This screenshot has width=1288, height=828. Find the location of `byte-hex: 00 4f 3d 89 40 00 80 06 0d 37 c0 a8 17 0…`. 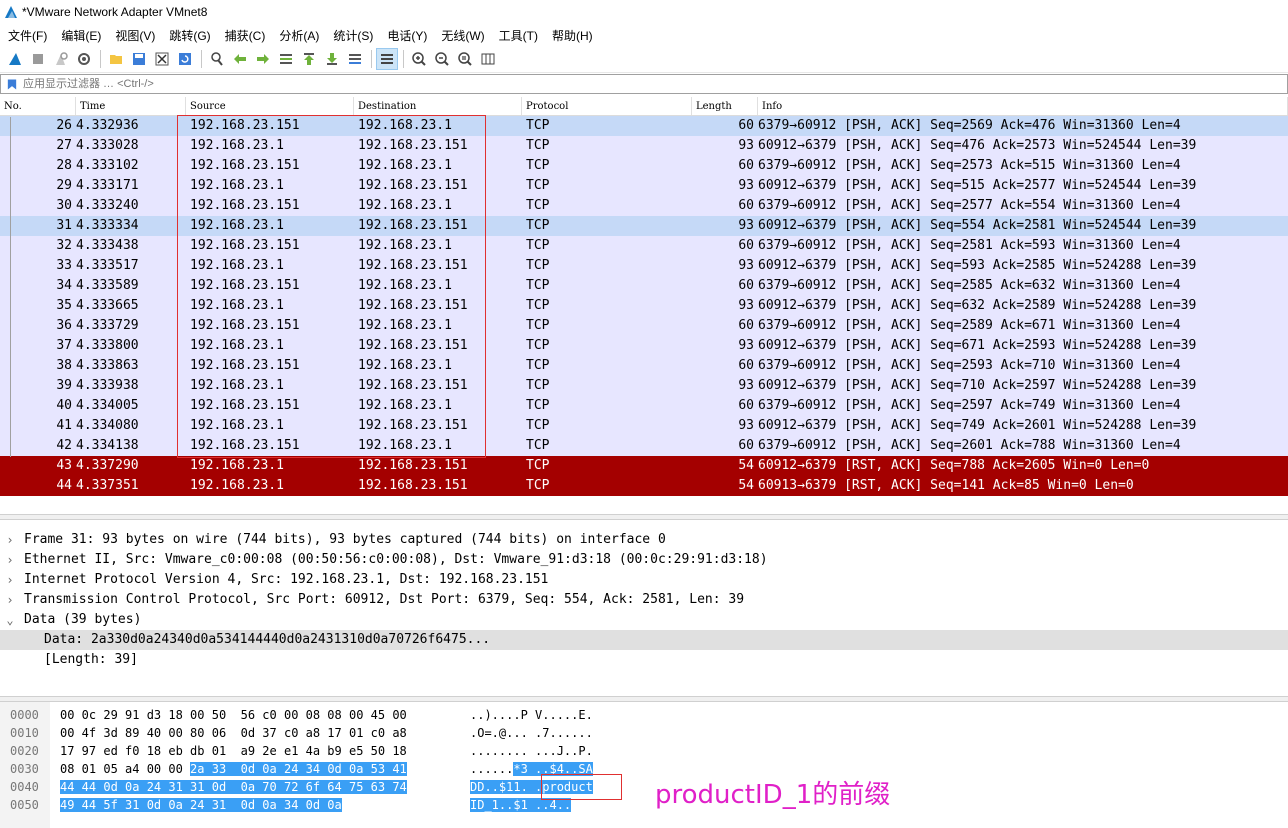

byte-hex: 00 4f 3d 89 40 00 80 06 0d 37 c0 a8 17 0… is located at coordinates (233, 733).